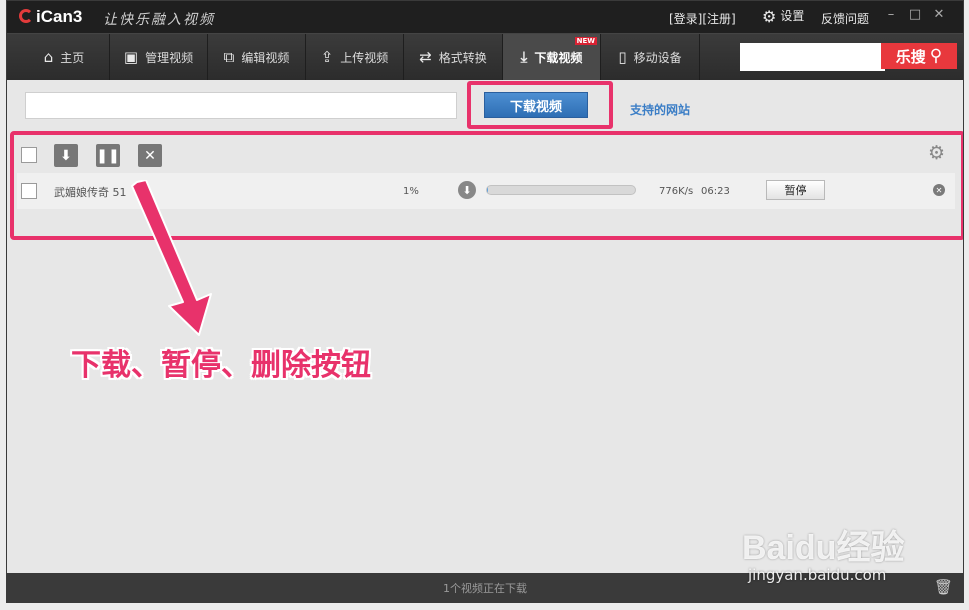  I want to click on download-icon: ⤓, so click(524, 57).